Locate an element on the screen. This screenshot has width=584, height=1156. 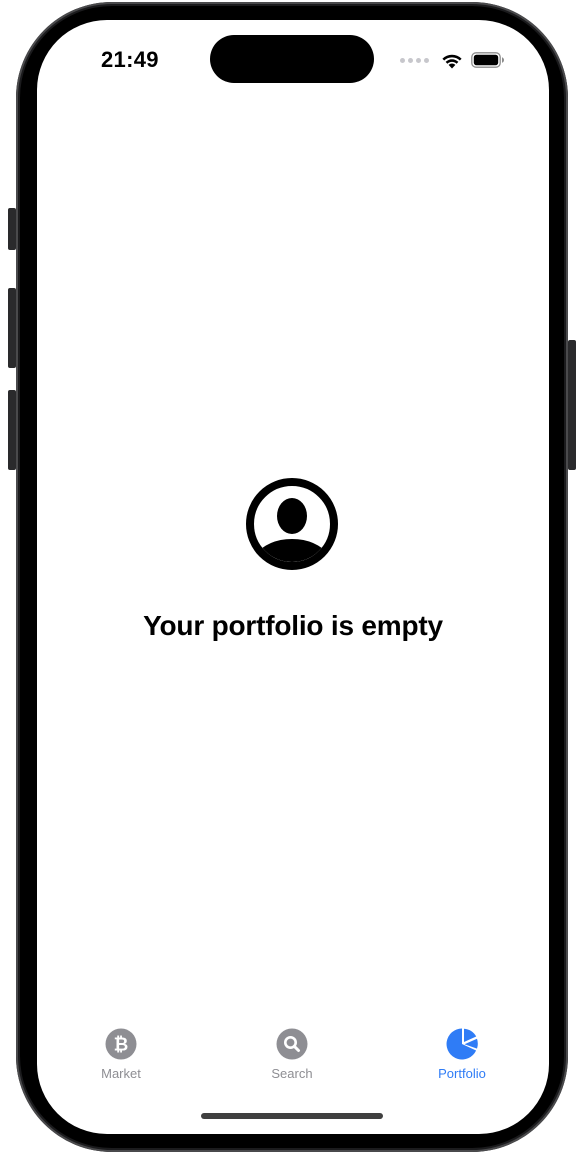
magnifying-glass-circle-icon is located at coordinates (292, 1044).